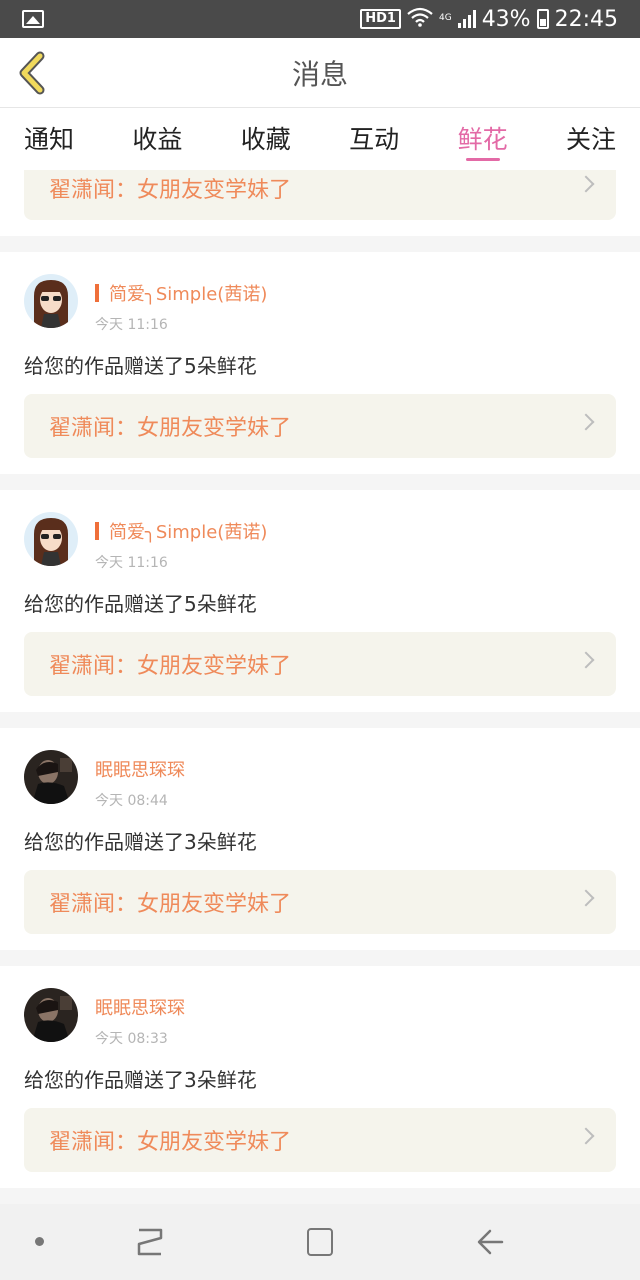 The image size is (640, 1280). I want to click on tab-notifications: 通知, so click(49, 139).